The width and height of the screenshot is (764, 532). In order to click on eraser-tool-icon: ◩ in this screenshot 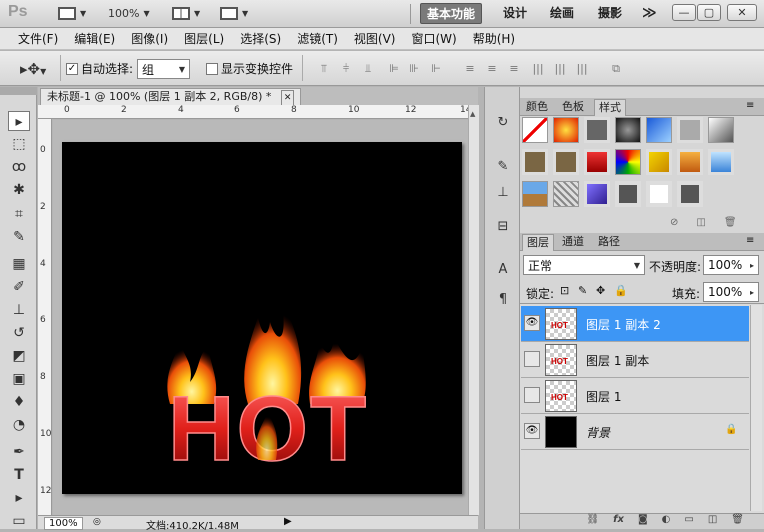, I will do `click(19, 356)`.